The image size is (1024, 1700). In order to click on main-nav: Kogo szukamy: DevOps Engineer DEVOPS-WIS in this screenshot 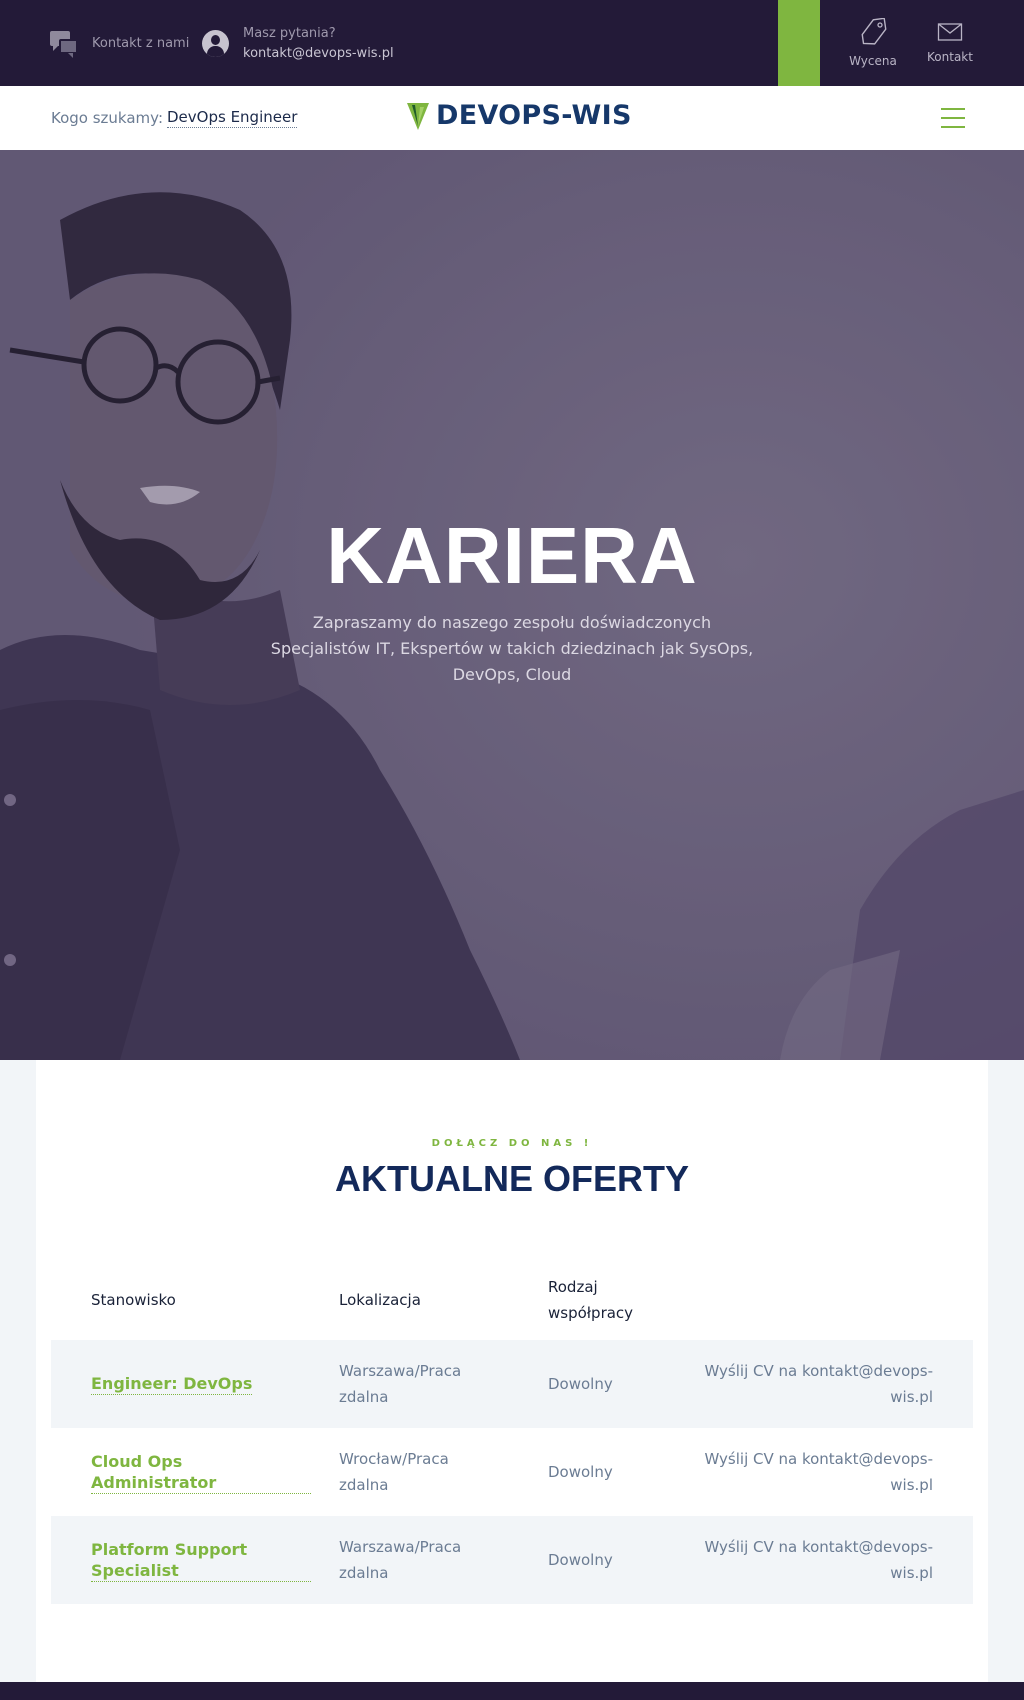, I will do `click(512, 118)`.